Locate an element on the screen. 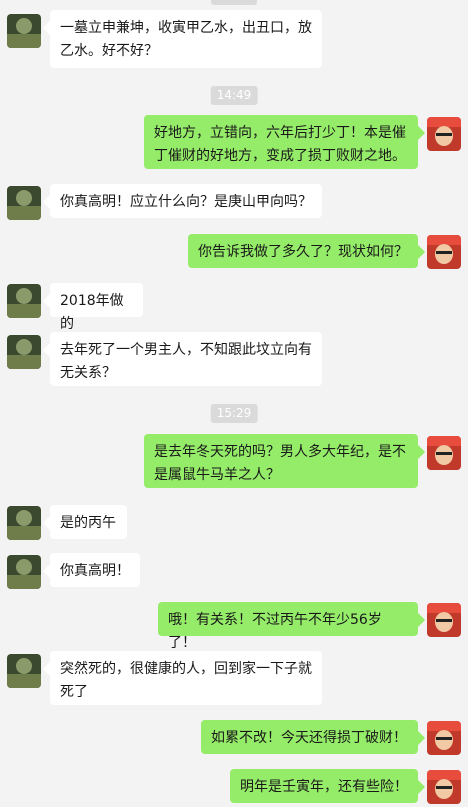  message-bubble: 哦！有关系！不过丙午不年少56岁了！ is located at coordinates (288, 626).